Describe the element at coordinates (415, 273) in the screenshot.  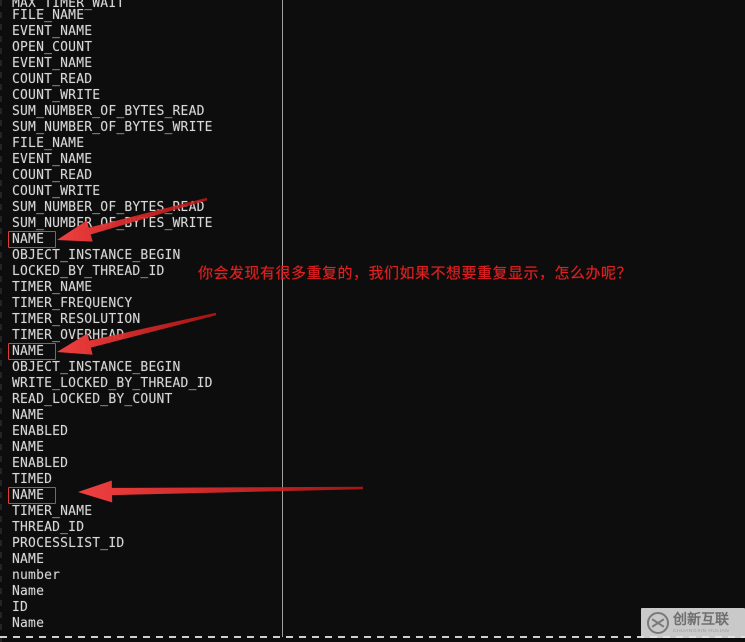
I see `annotation-text: 你会发现有很多重复的，我们如果不想要重复显示，怎么办呢？` at that location.